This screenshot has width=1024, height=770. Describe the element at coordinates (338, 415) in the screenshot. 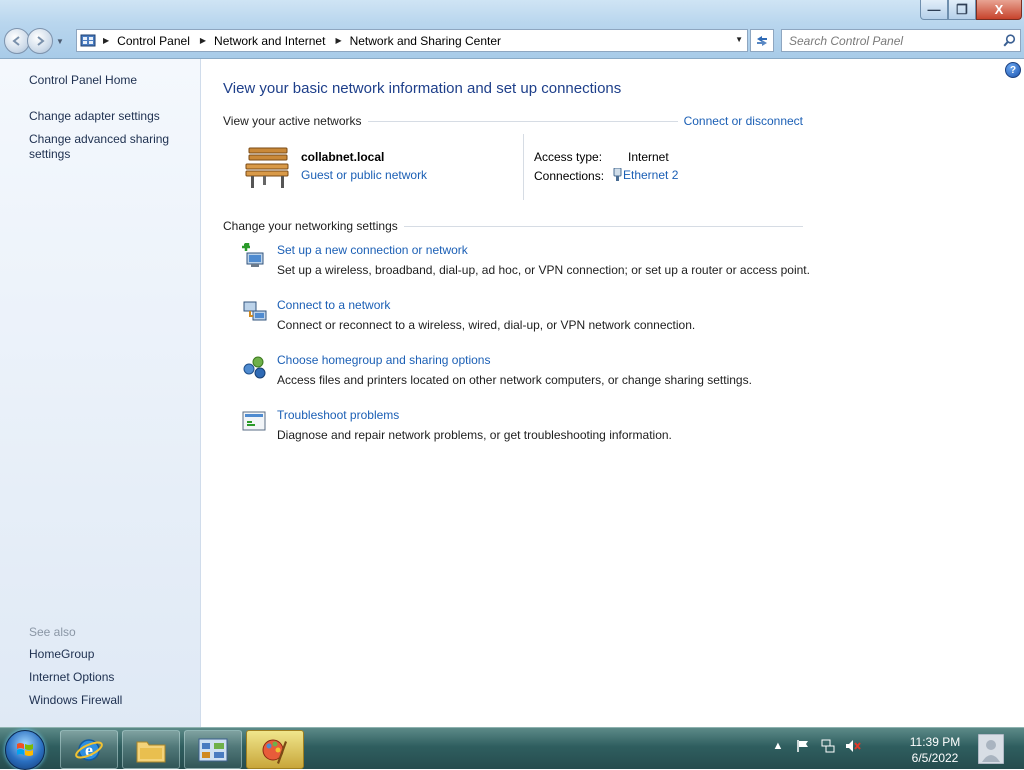

I see `task-troubleshoot-link: Troubleshoot problems` at that location.